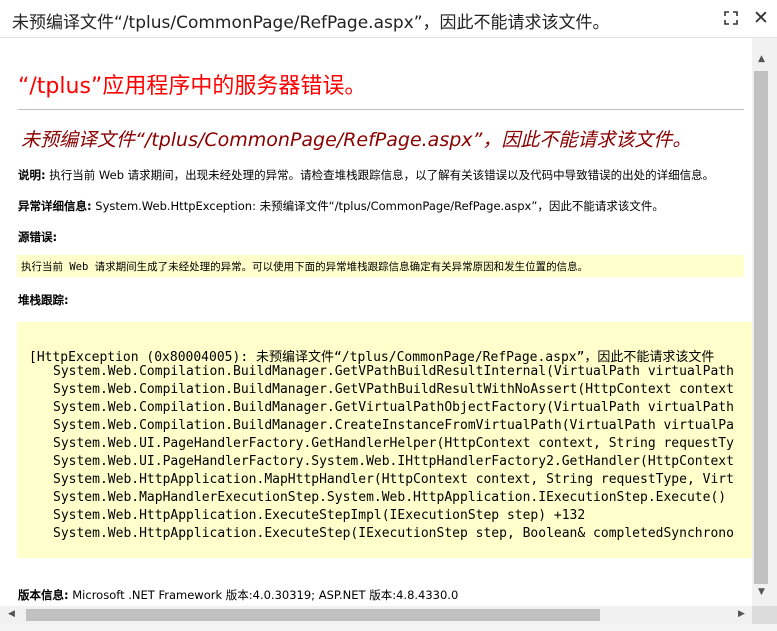  What do you see at coordinates (761, 59) in the screenshot?
I see `scroll-up-icon: ▲` at bounding box center [761, 59].